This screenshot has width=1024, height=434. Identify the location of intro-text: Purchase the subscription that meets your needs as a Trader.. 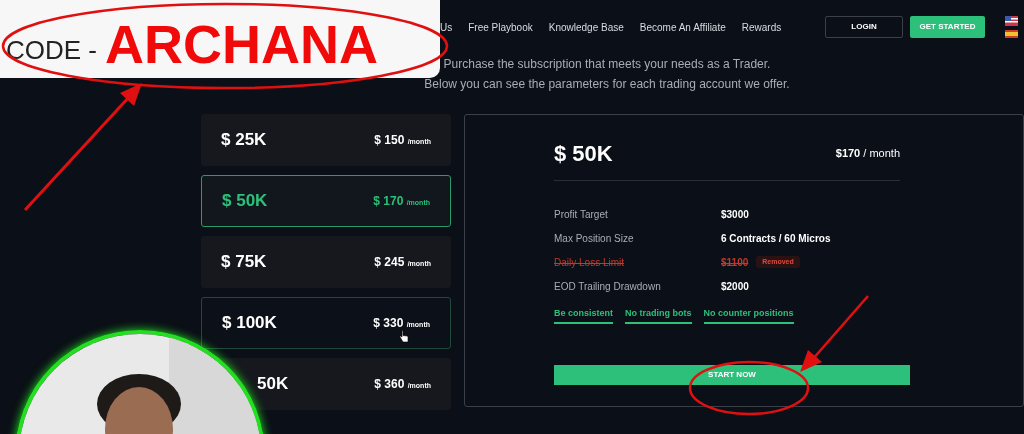
(607, 64).